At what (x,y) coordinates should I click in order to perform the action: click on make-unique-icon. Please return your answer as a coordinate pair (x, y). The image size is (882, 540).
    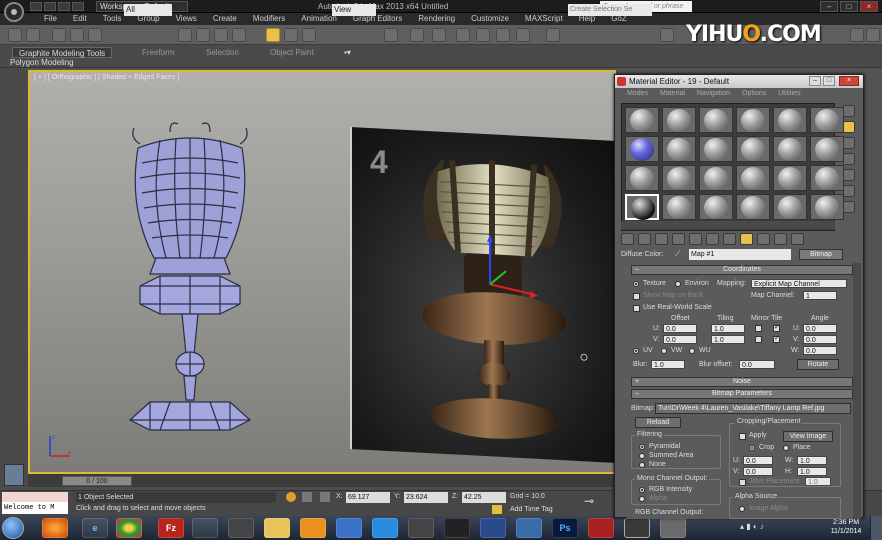
    Looking at the image, I should click on (695, 239).